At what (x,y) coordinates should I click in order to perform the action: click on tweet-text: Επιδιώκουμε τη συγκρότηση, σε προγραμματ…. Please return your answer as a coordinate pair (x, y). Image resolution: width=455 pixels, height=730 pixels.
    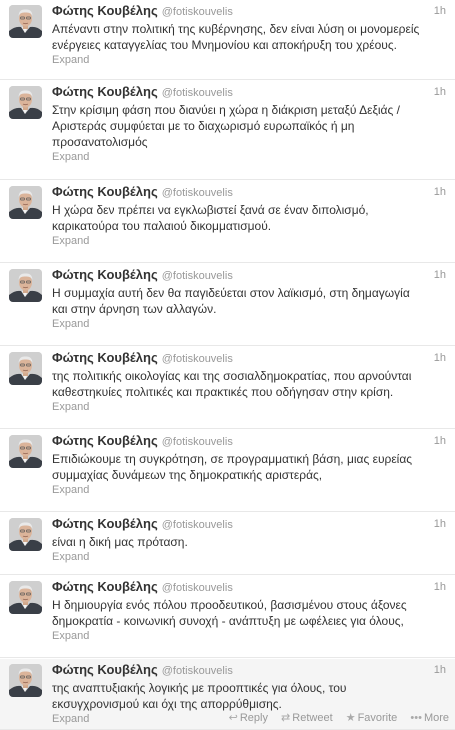
    Looking at the image, I should click on (249, 467).